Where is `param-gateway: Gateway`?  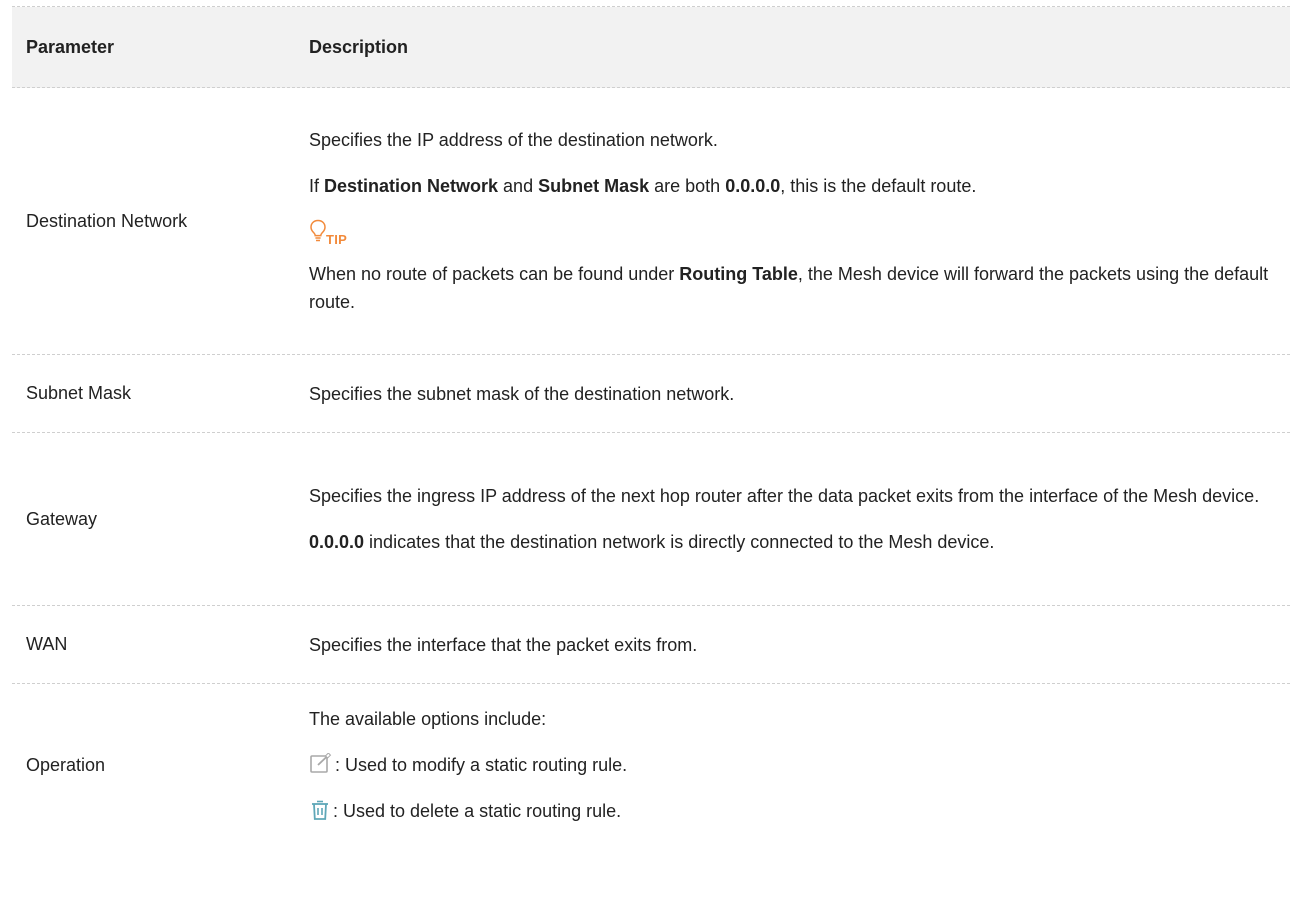
param-gateway: Gateway is located at coordinates (62, 518).